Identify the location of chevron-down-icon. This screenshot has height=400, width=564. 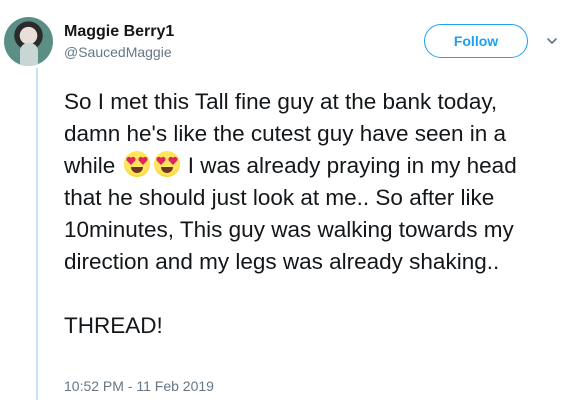
(552, 41).